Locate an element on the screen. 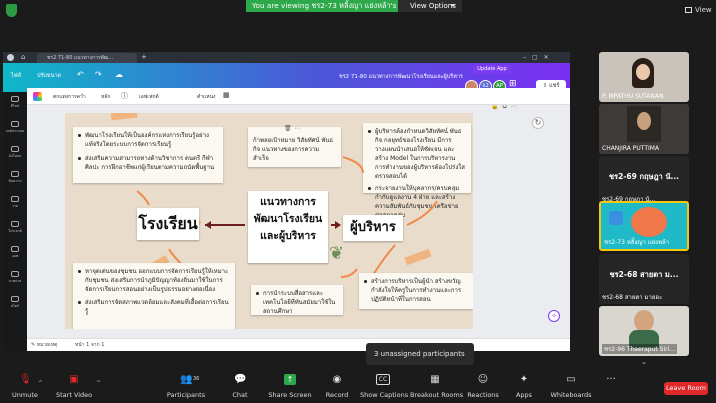 The image size is (716, 403). undo-icon: ↶ is located at coordinates (80, 74).